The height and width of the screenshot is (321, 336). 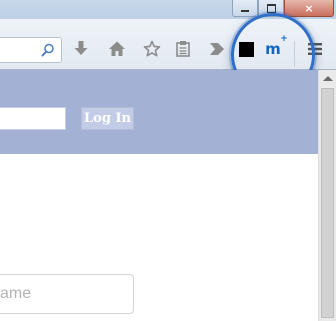 What do you see at coordinates (81, 49) in the screenshot?
I see `download-icon` at bounding box center [81, 49].